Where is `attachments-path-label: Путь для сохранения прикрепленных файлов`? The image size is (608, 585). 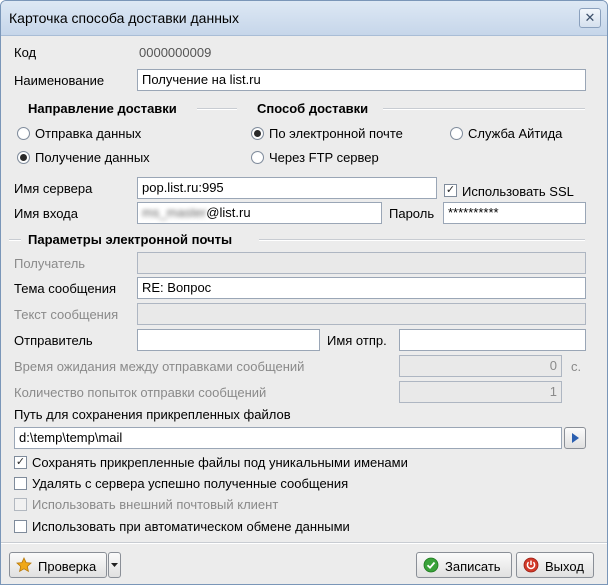 attachments-path-label: Путь для сохранения прикрепленных файлов is located at coordinates (152, 414).